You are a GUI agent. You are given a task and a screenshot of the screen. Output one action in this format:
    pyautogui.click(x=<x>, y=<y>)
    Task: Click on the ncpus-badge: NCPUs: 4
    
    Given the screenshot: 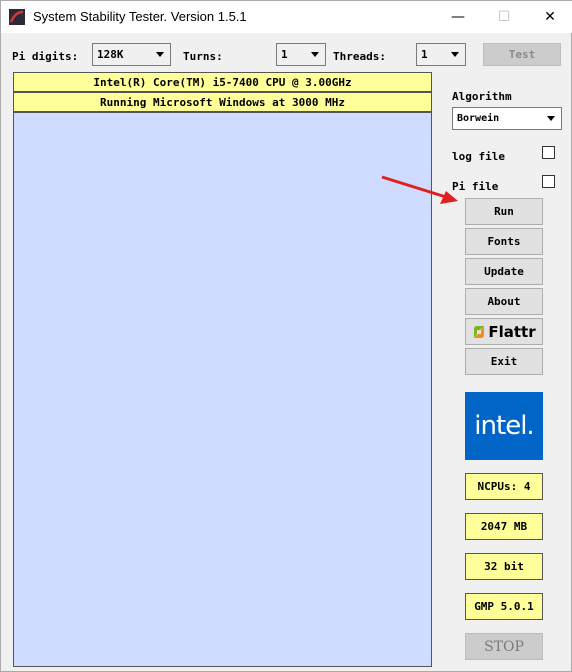 What is the action you would take?
    pyautogui.click(x=504, y=486)
    